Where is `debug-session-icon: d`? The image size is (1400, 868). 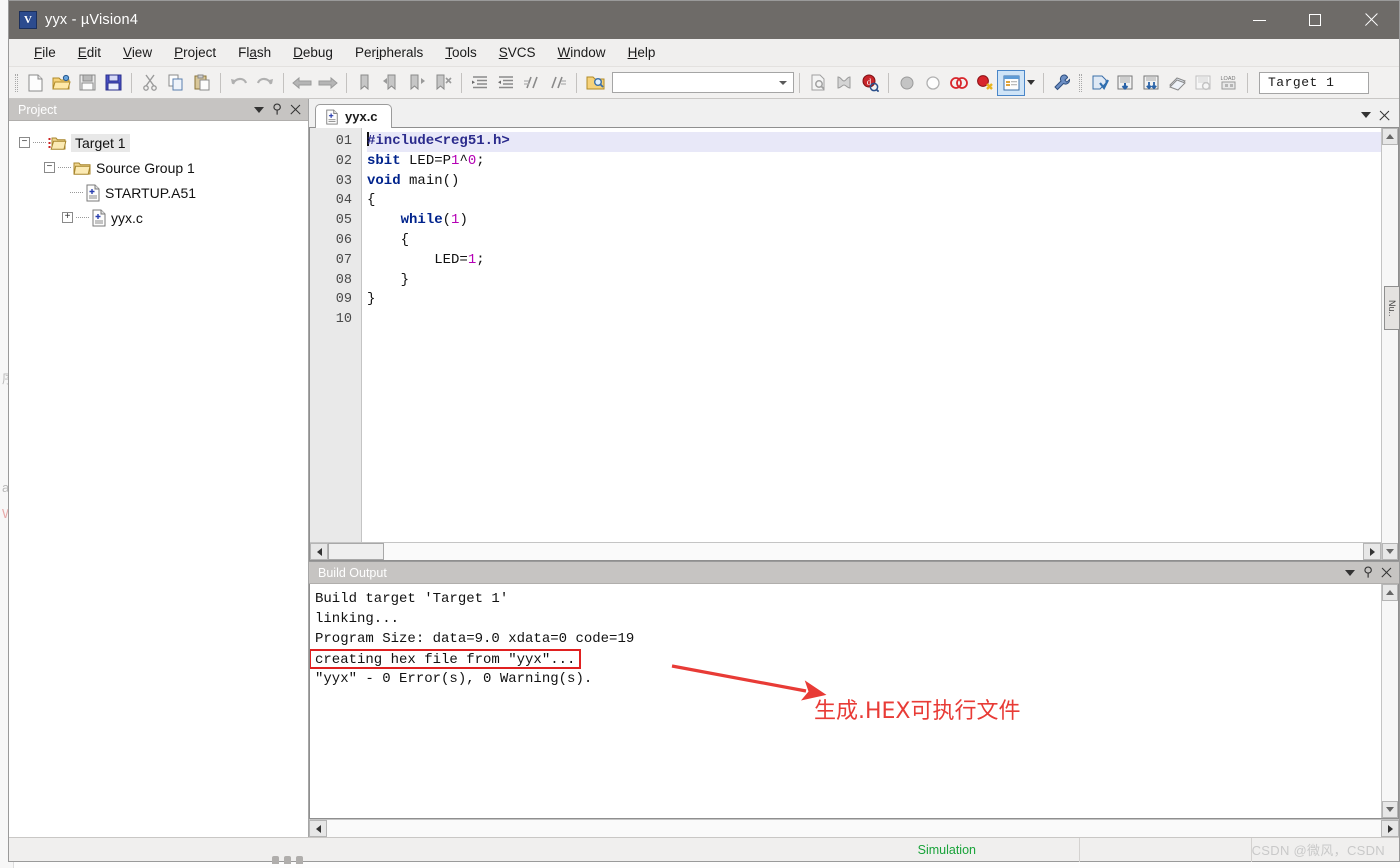 debug-session-icon: d is located at coordinates (870, 83).